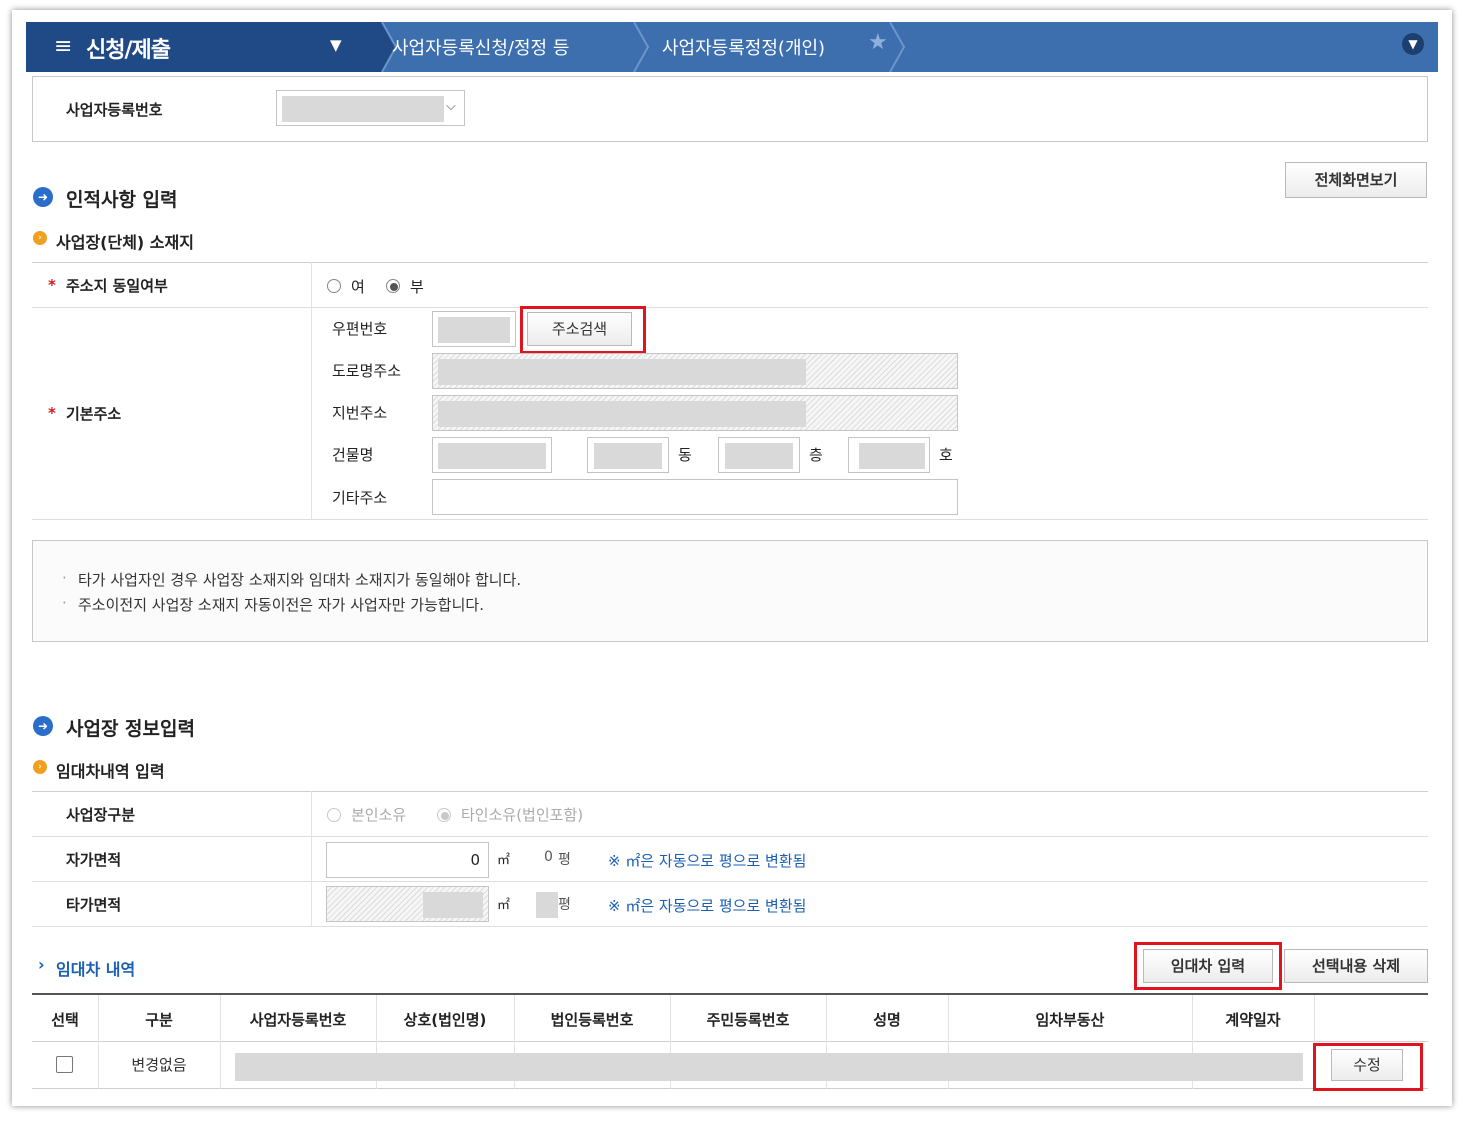 The height and width of the screenshot is (1121, 1464). What do you see at coordinates (1070, 1020) in the screenshot?
I see `column-header-leased-property: 임차부동산` at bounding box center [1070, 1020].